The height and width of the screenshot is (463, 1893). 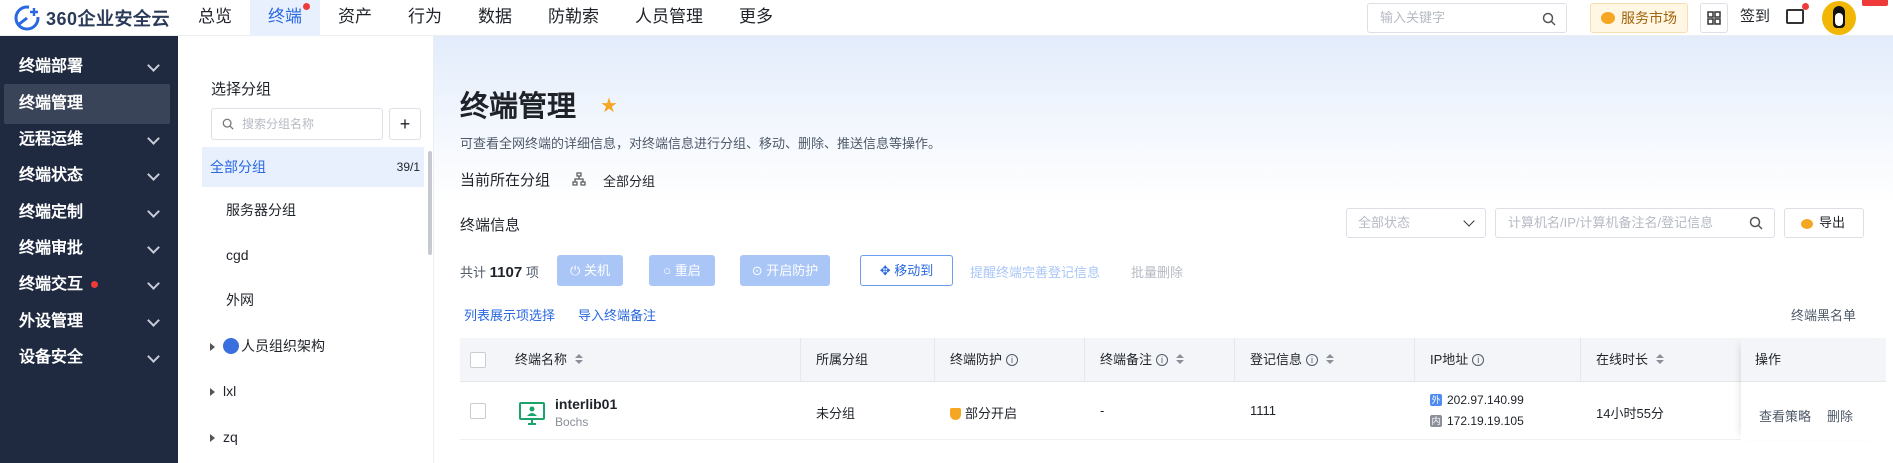 What do you see at coordinates (757, 270) in the screenshot?
I see `protection-icon: ⊙` at bounding box center [757, 270].